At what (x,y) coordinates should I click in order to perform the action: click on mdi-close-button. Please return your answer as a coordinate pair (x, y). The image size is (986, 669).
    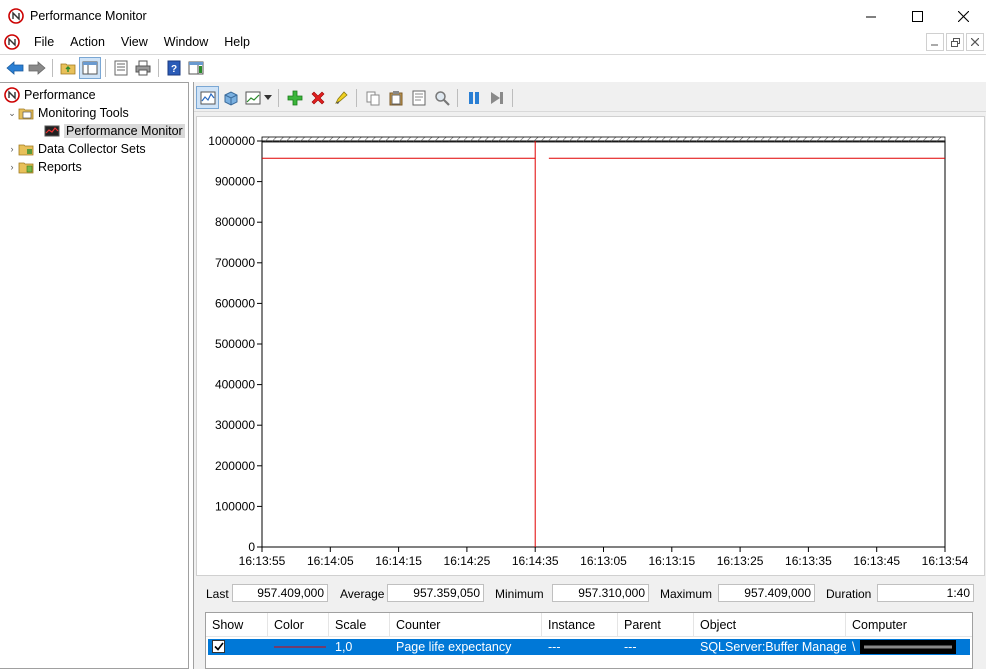
    Looking at the image, I should click on (975, 42).